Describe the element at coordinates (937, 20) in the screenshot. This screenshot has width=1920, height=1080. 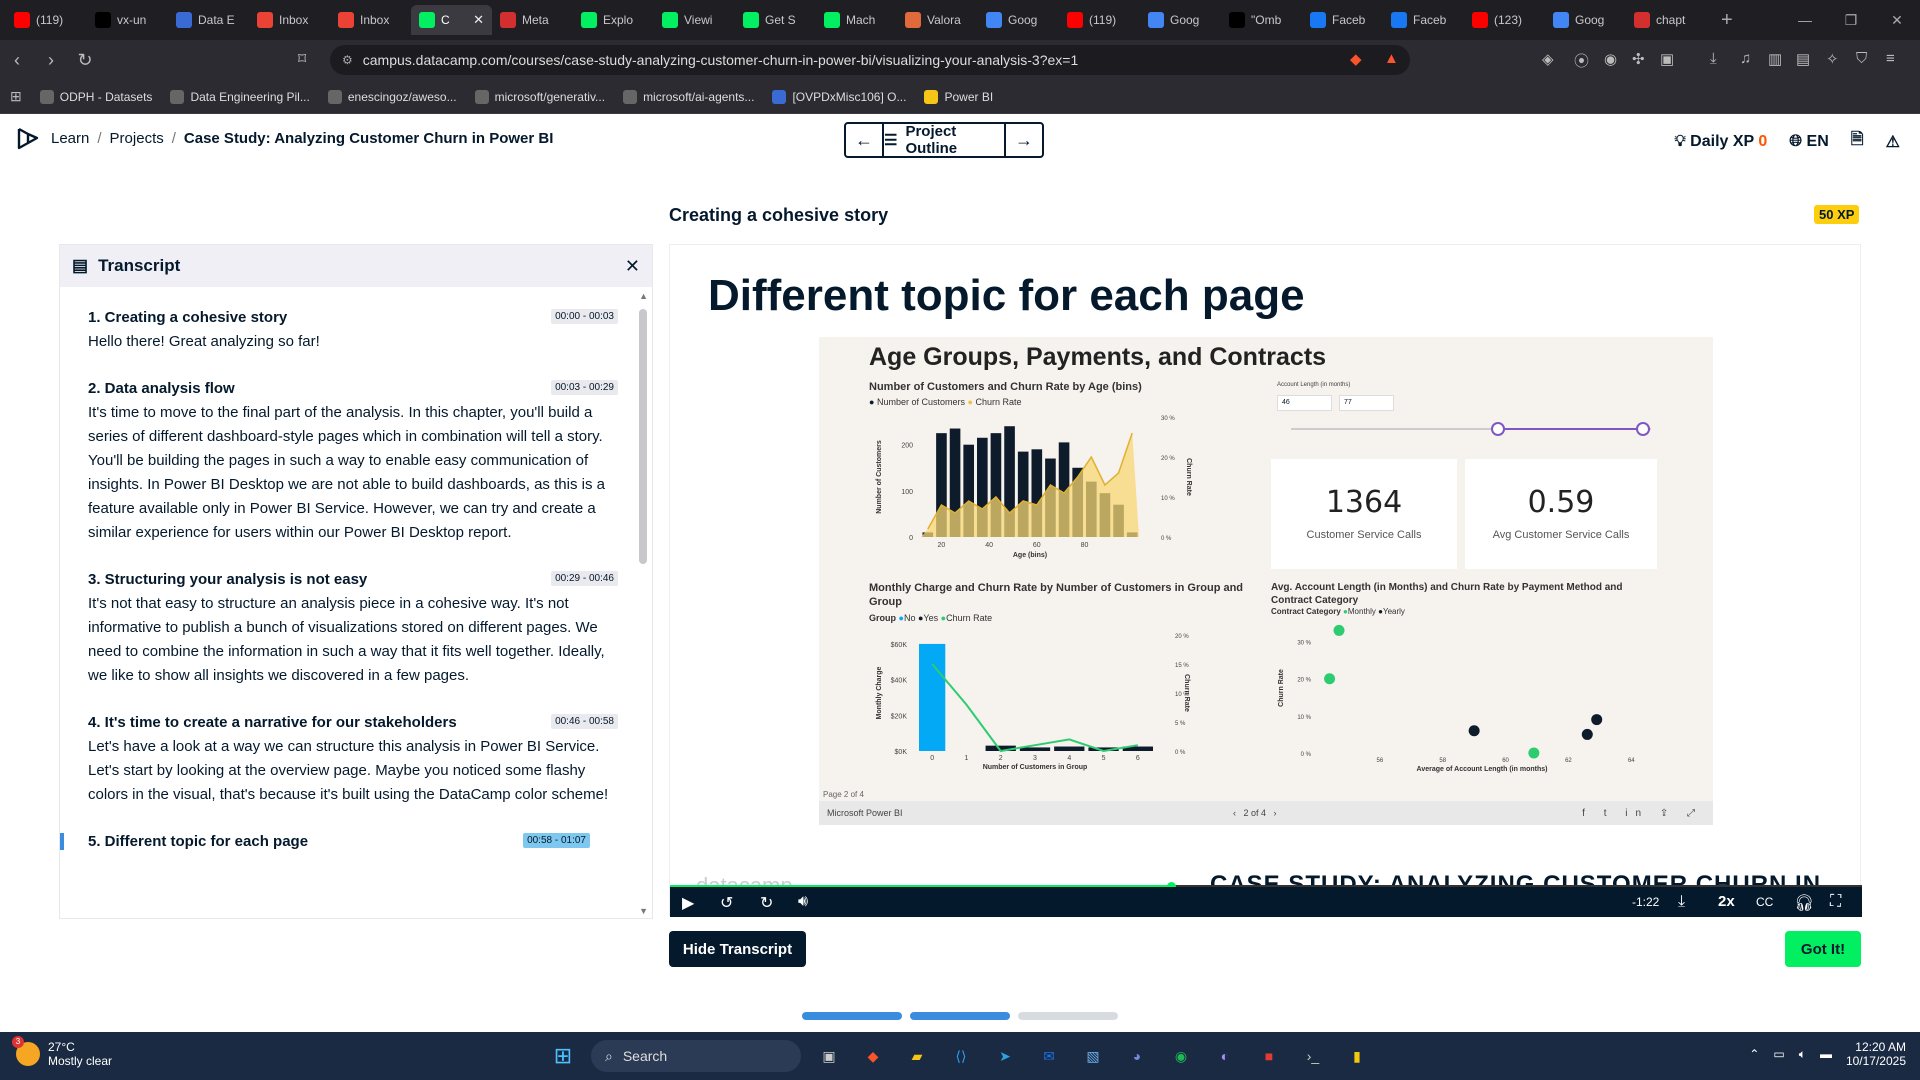
I see `browser-tab: Valora` at that location.